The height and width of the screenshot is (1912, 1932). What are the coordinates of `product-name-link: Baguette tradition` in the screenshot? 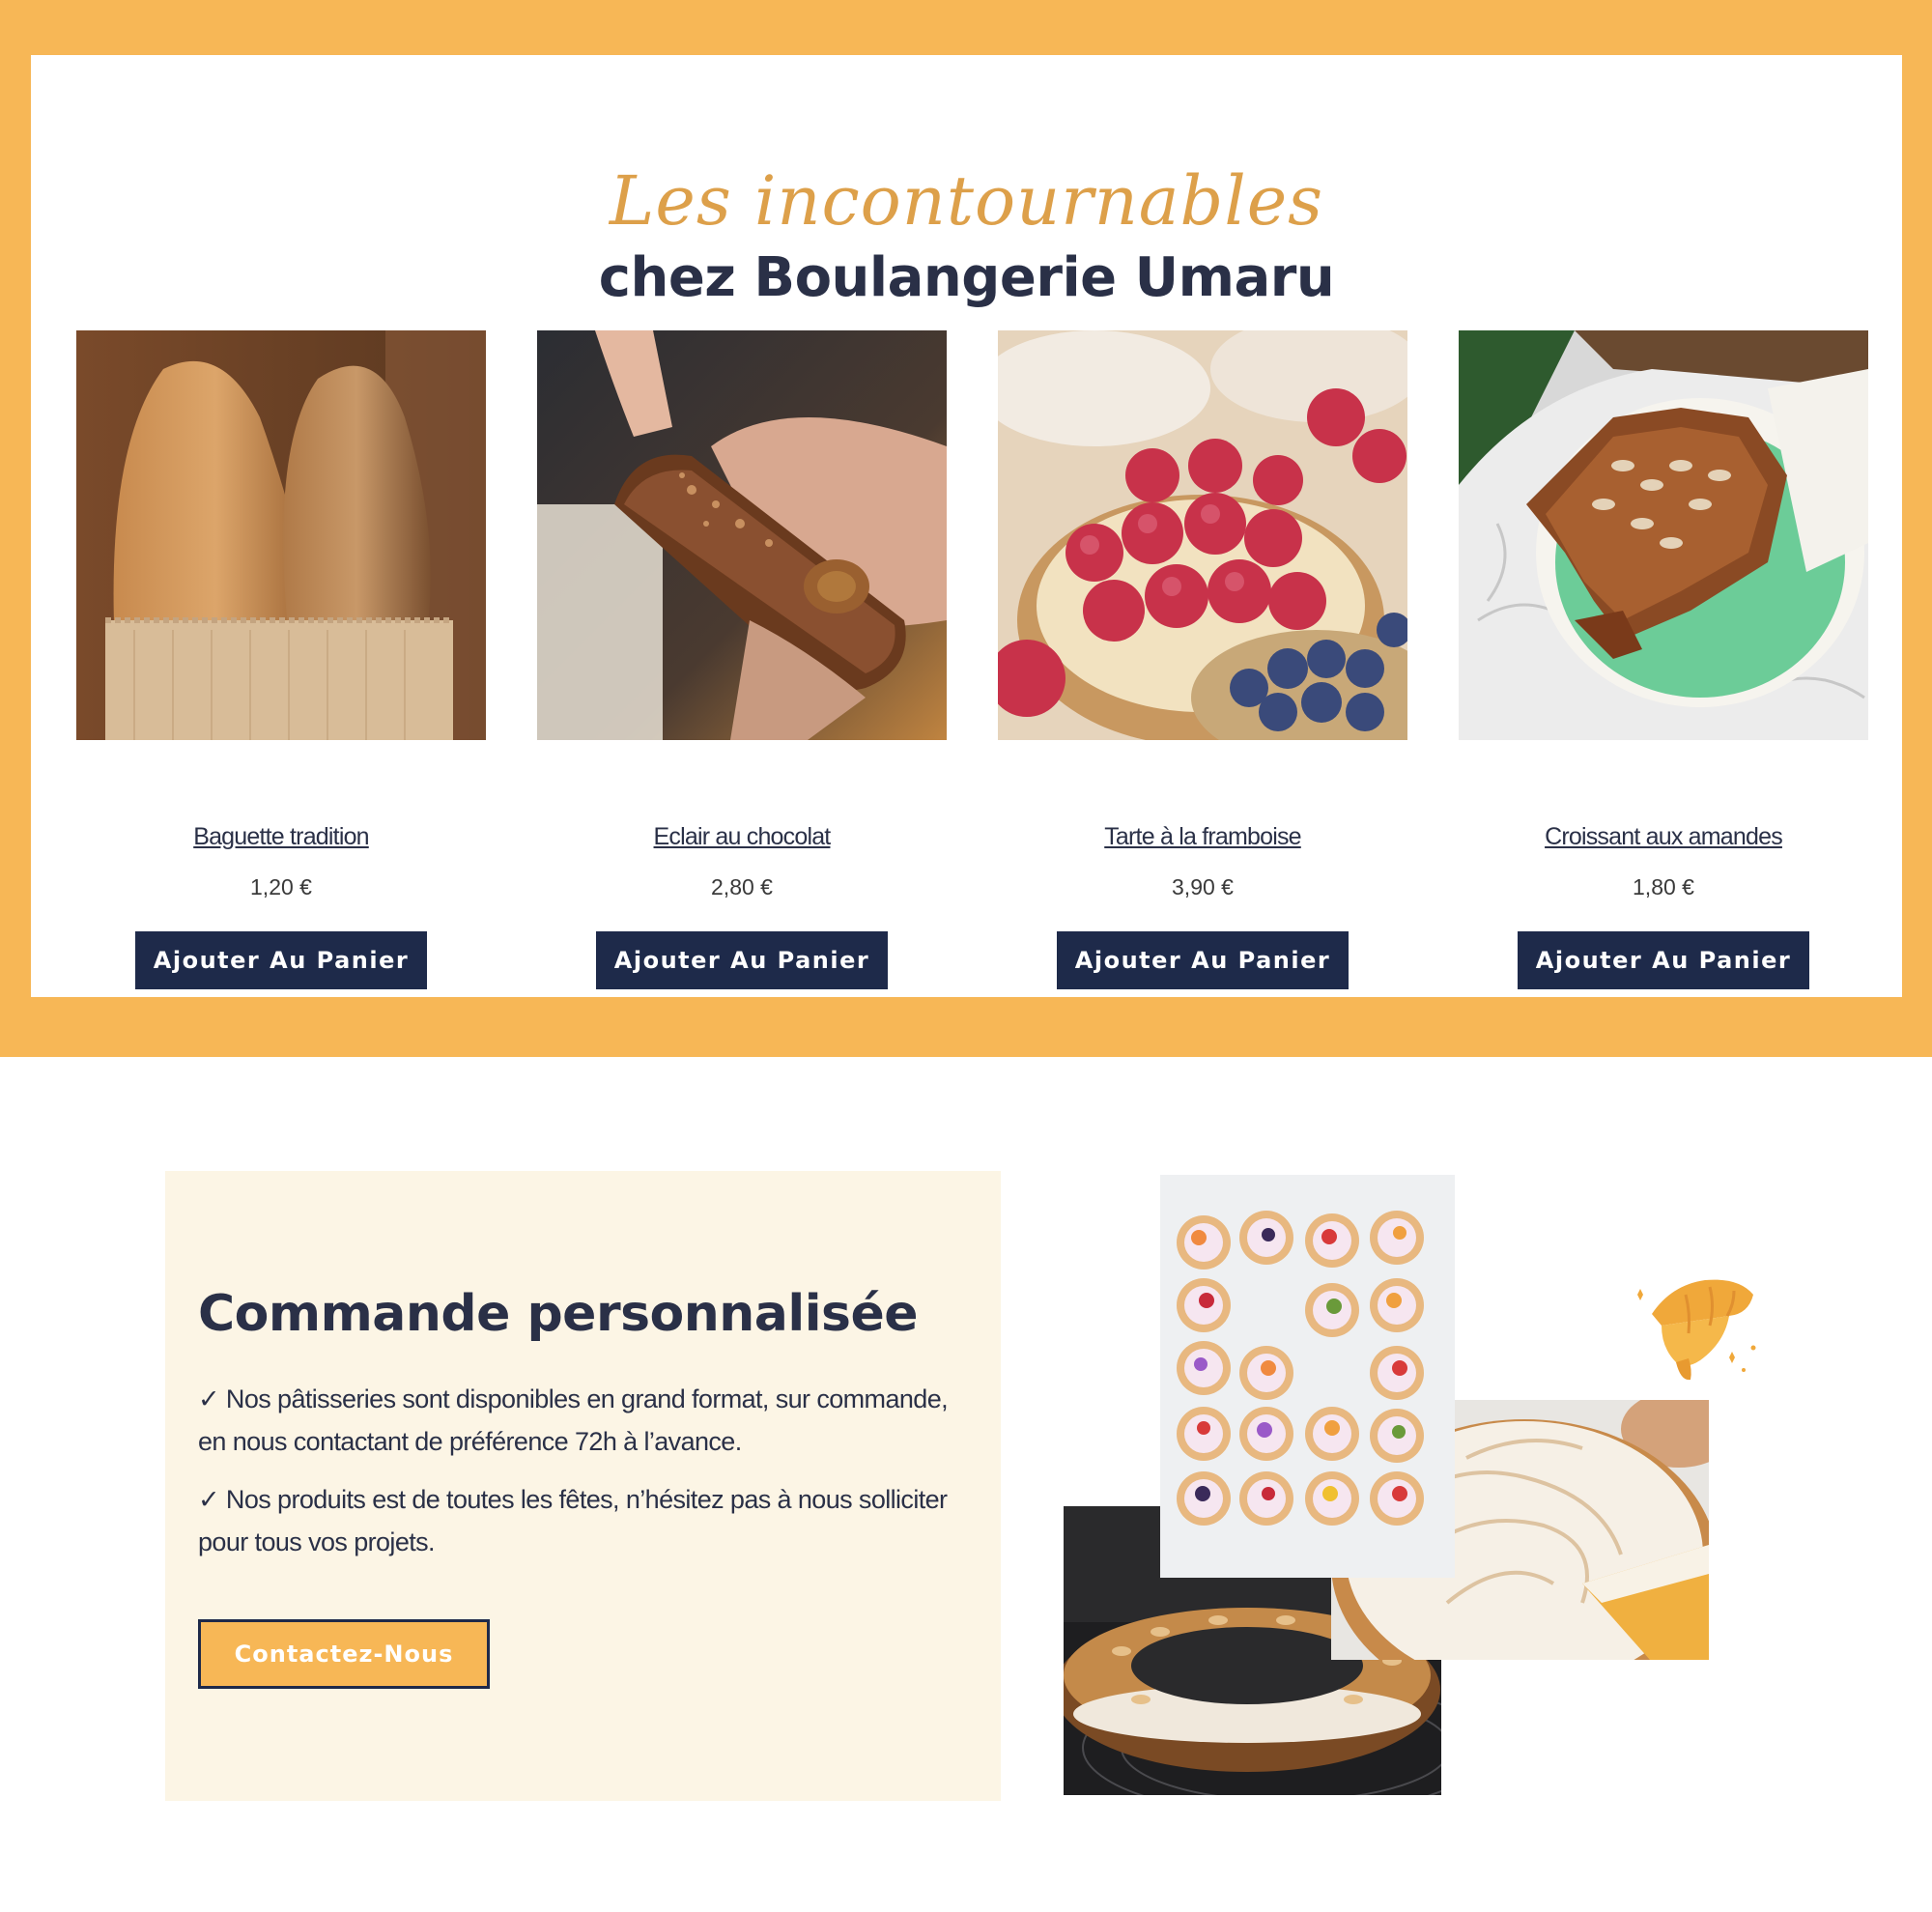 It's located at (281, 837).